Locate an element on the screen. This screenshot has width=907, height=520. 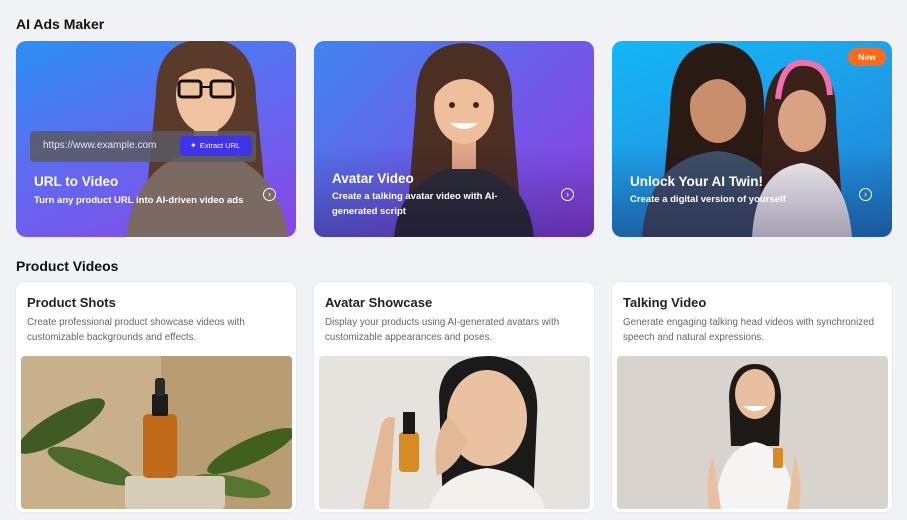
section-title-ai-ads-maker: AI Ads Maker is located at coordinates (60, 24).